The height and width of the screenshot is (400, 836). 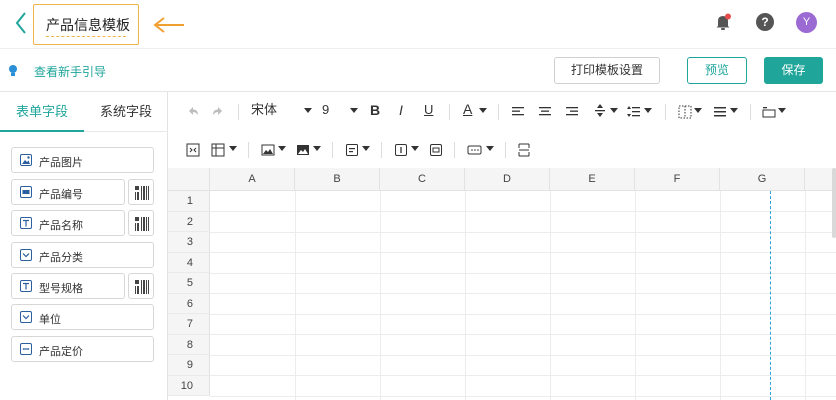 What do you see at coordinates (189, 365) in the screenshot?
I see `row-header: 9` at bounding box center [189, 365].